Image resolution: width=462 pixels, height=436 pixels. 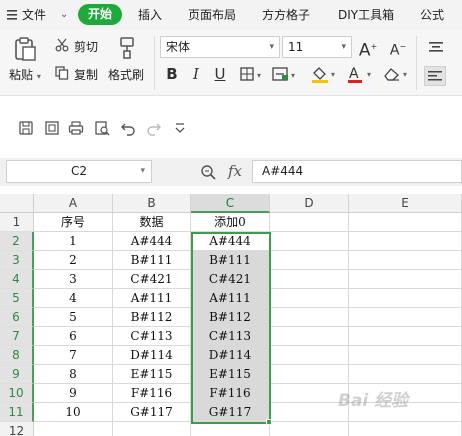 What do you see at coordinates (17, 355) in the screenshot?
I see `row-header-8: 8` at bounding box center [17, 355].